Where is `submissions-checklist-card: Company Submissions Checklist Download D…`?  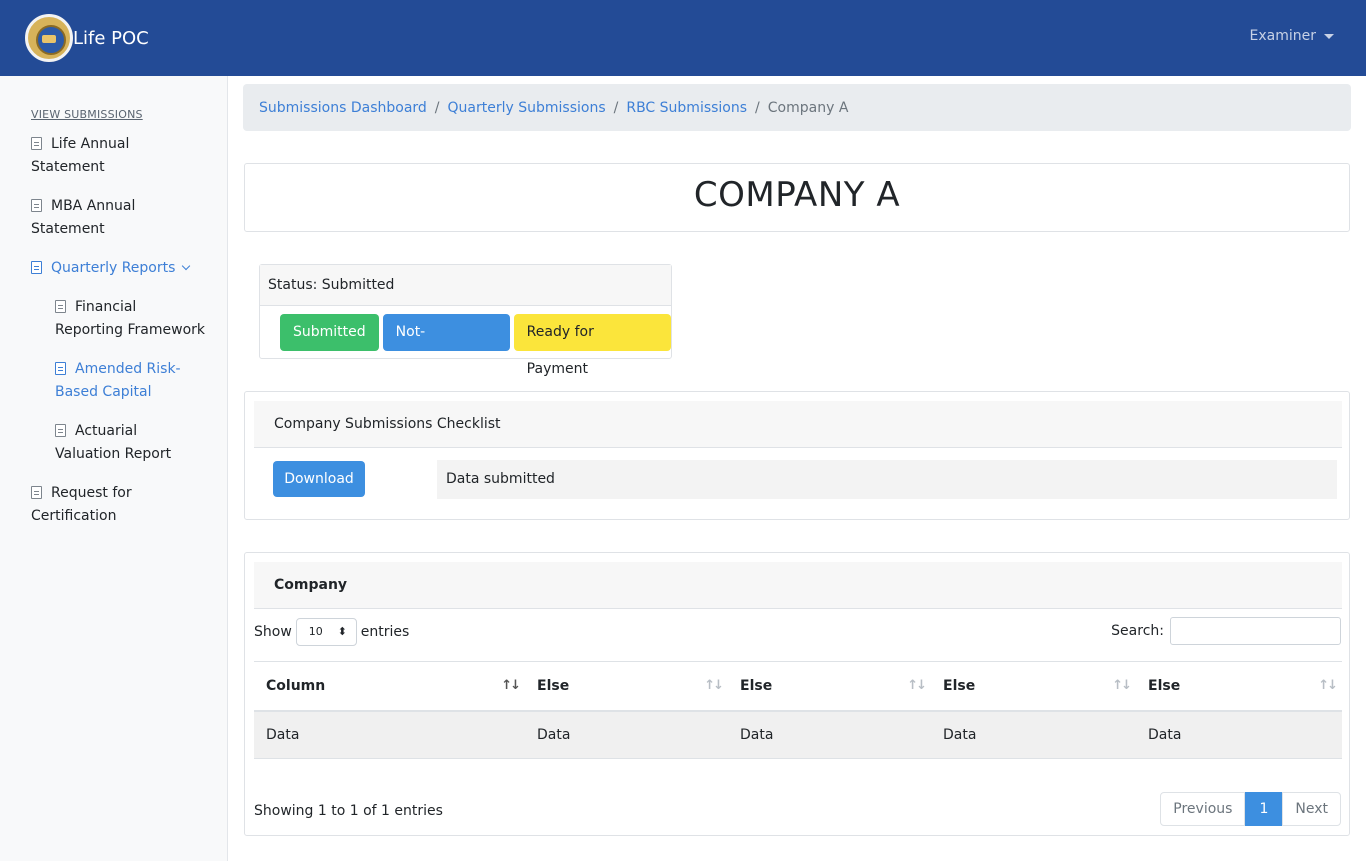
submissions-checklist-card: Company Submissions Checklist Download D… is located at coordinates (797, 455).